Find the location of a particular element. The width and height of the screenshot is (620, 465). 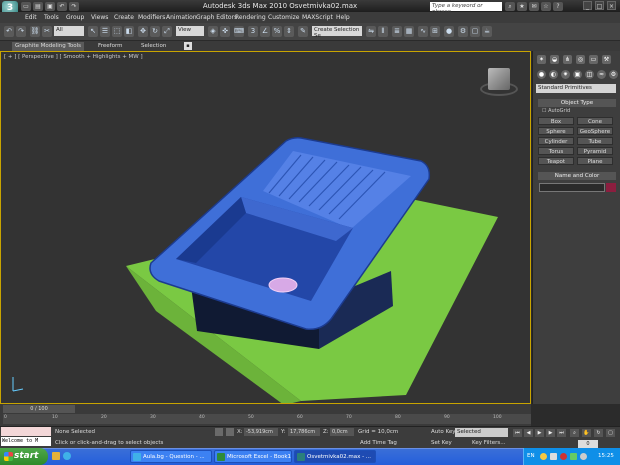

menu-group: Group is located at coordinates (75, 17).